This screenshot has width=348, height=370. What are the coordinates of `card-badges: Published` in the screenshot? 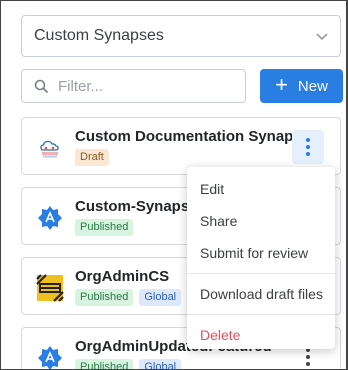 It's located at (104, 227).